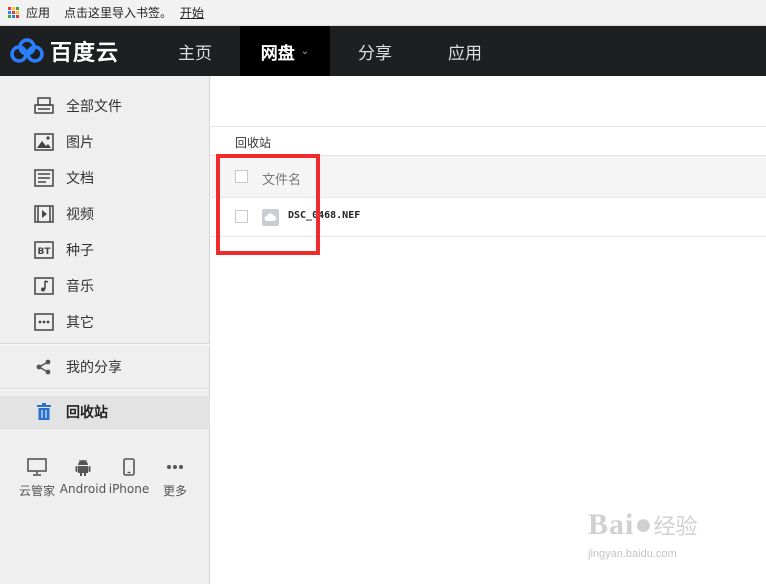 The height and width of the screenshot is (584, 766). What do you see at coordinates (27, 50) in the screenshot?
I see `cloud-logo-icon` at bounding box center [27, 50].